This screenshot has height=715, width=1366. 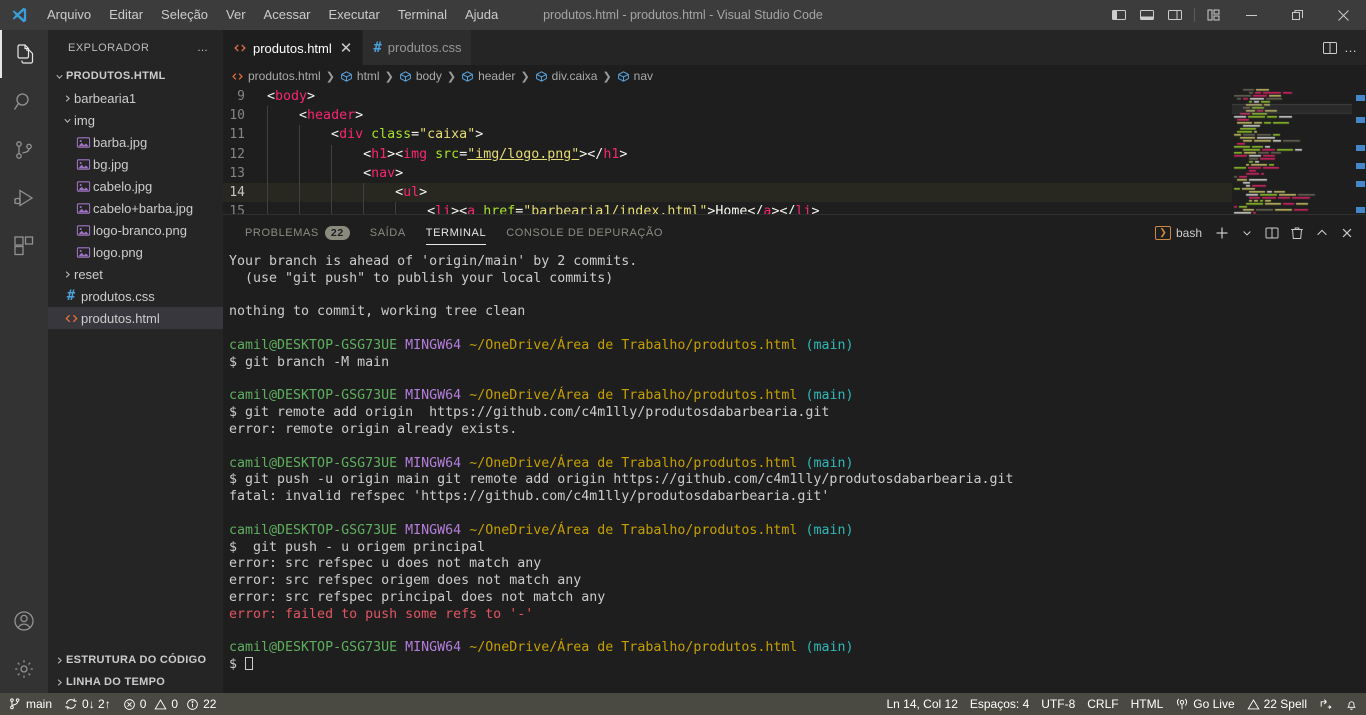 I want to click on activity-extensions-icon, so click(x=24, y=246).